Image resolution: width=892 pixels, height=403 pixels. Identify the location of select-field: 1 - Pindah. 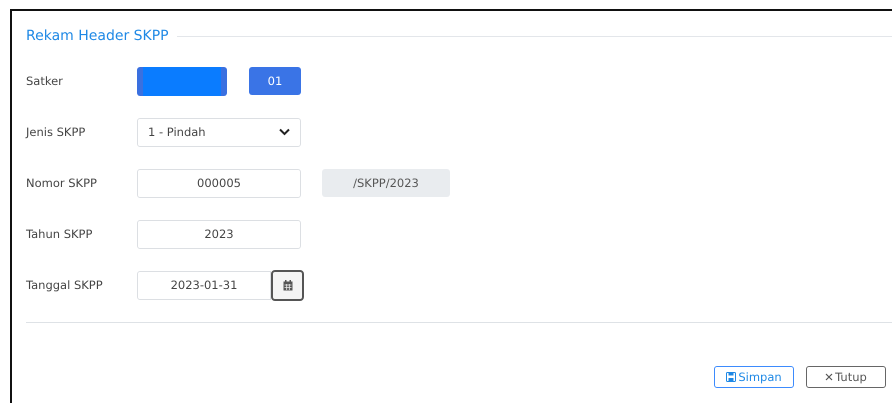
(219, 132).